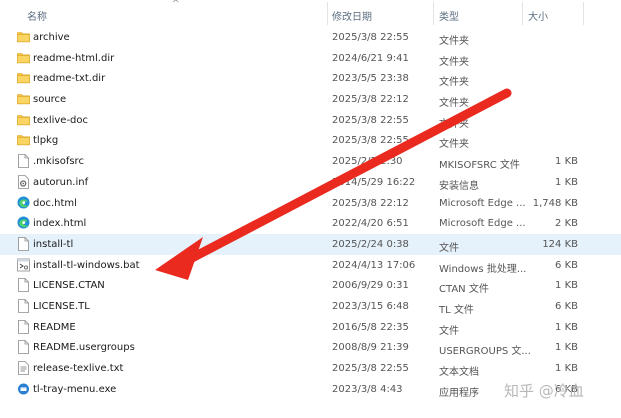  I want to click on file-row: texlive-doc 2025/3/8 22:55 文件夹, so click(310, 120).